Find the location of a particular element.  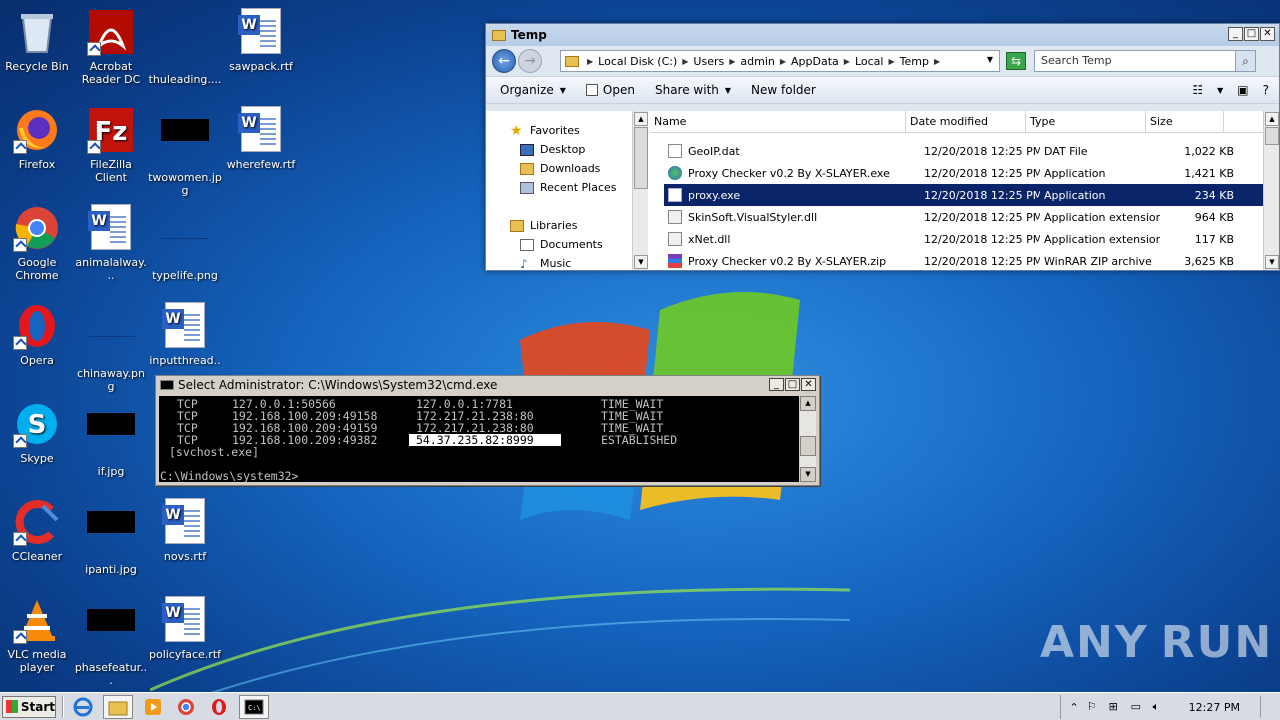

opera-taskbar-icon is located at coordinates (219, 707).